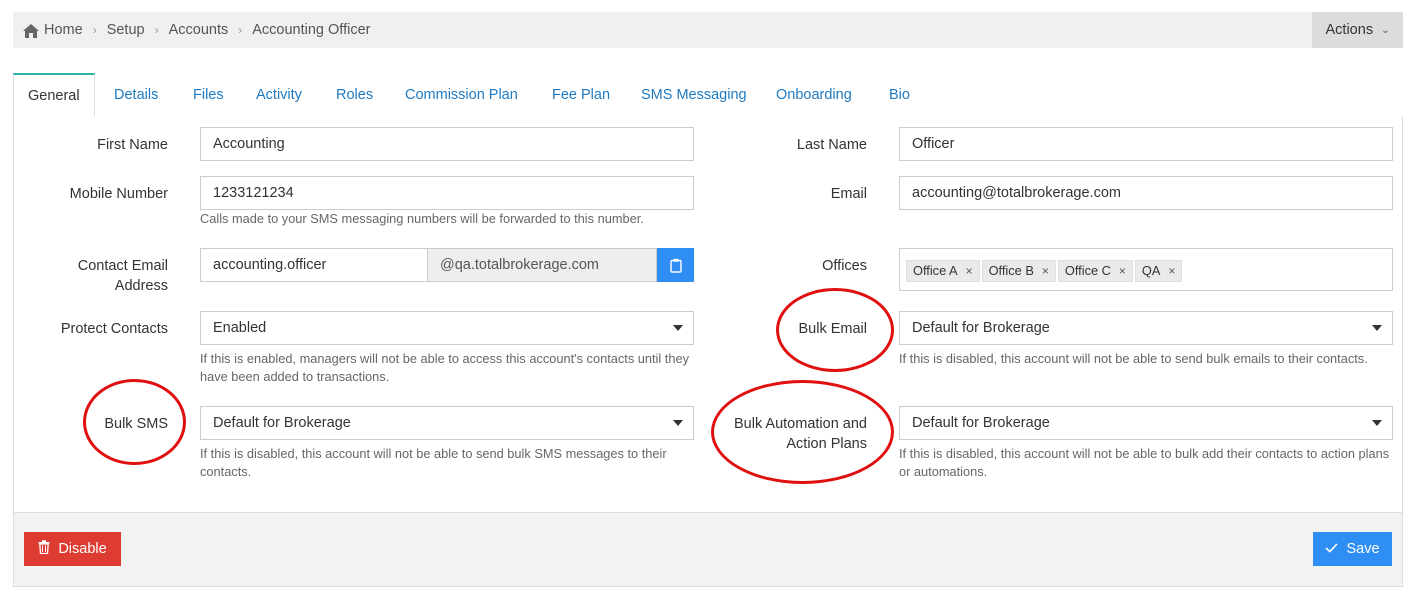 Image resolution: width=1418 pixels, height=595 pixels. I want to click on contact-email-domain: @qa.totalbrokerage.com, so click(542, 265).